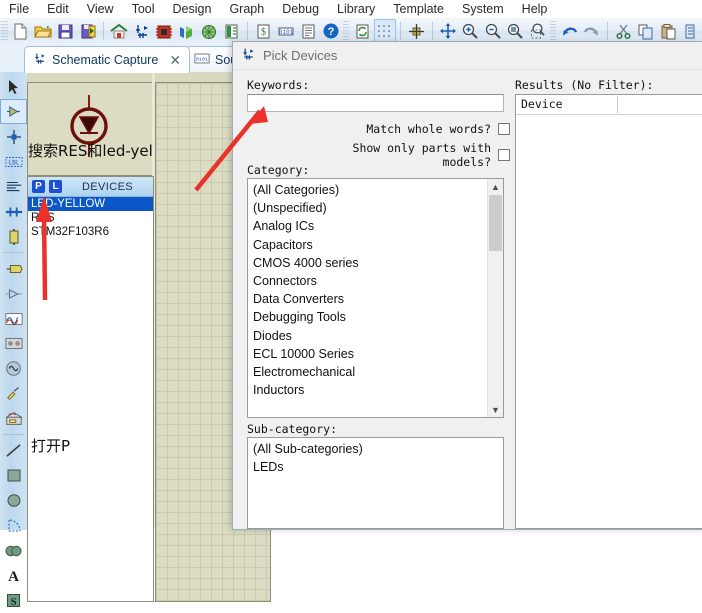 This screenshot has height=613, width=702. I want to click on menu-item-file: File, so click(19, 9).